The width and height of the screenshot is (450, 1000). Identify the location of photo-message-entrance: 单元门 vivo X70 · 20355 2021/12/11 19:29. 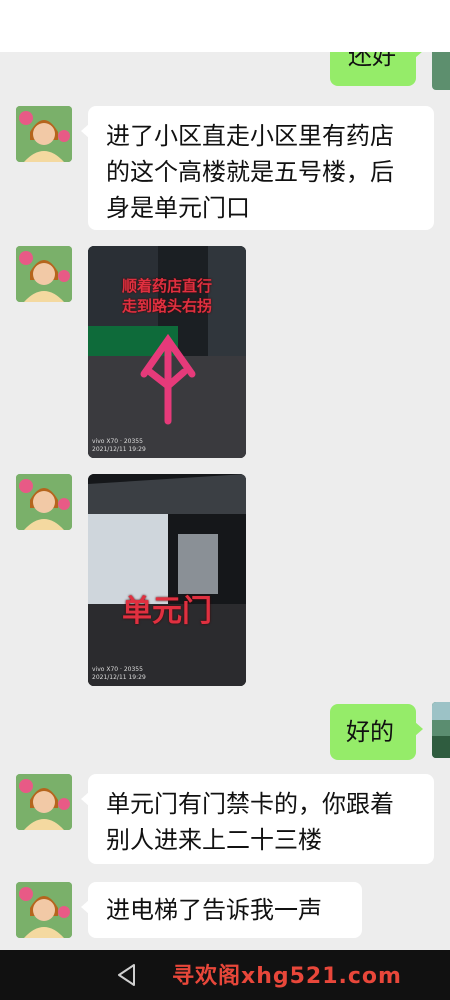
(167, 580).